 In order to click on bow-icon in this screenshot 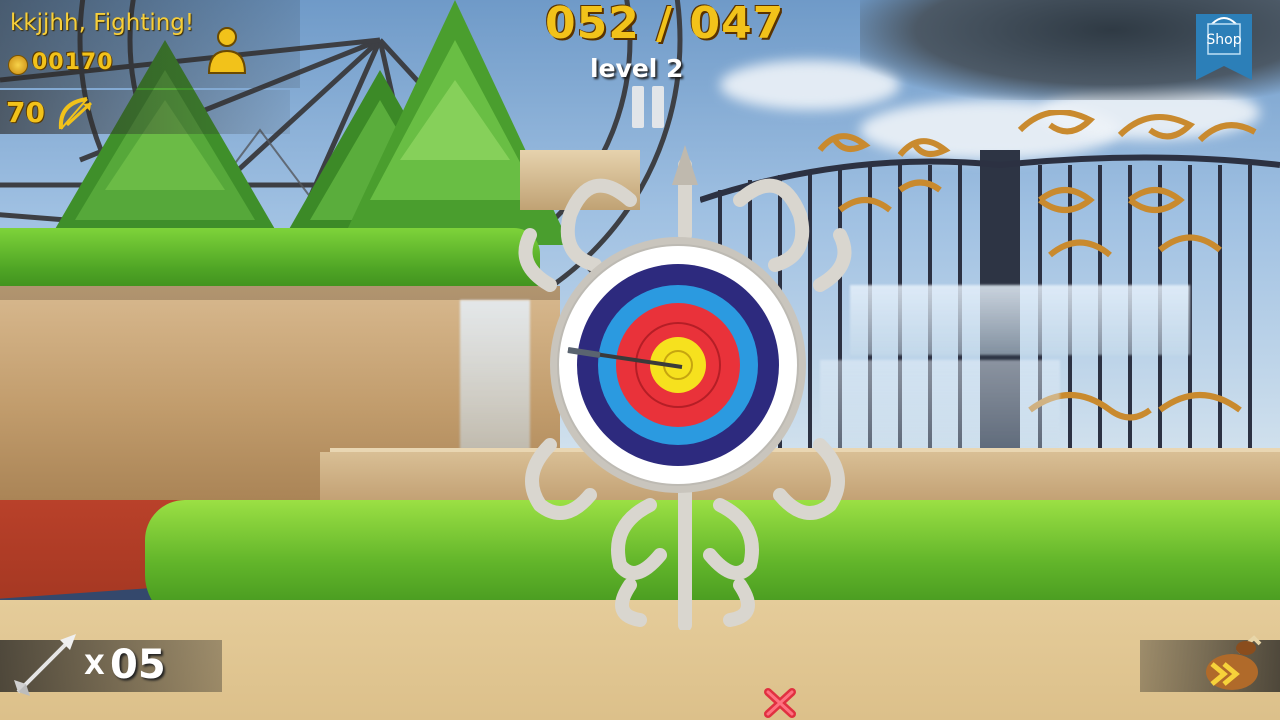, I will do `click(75, 114)`.